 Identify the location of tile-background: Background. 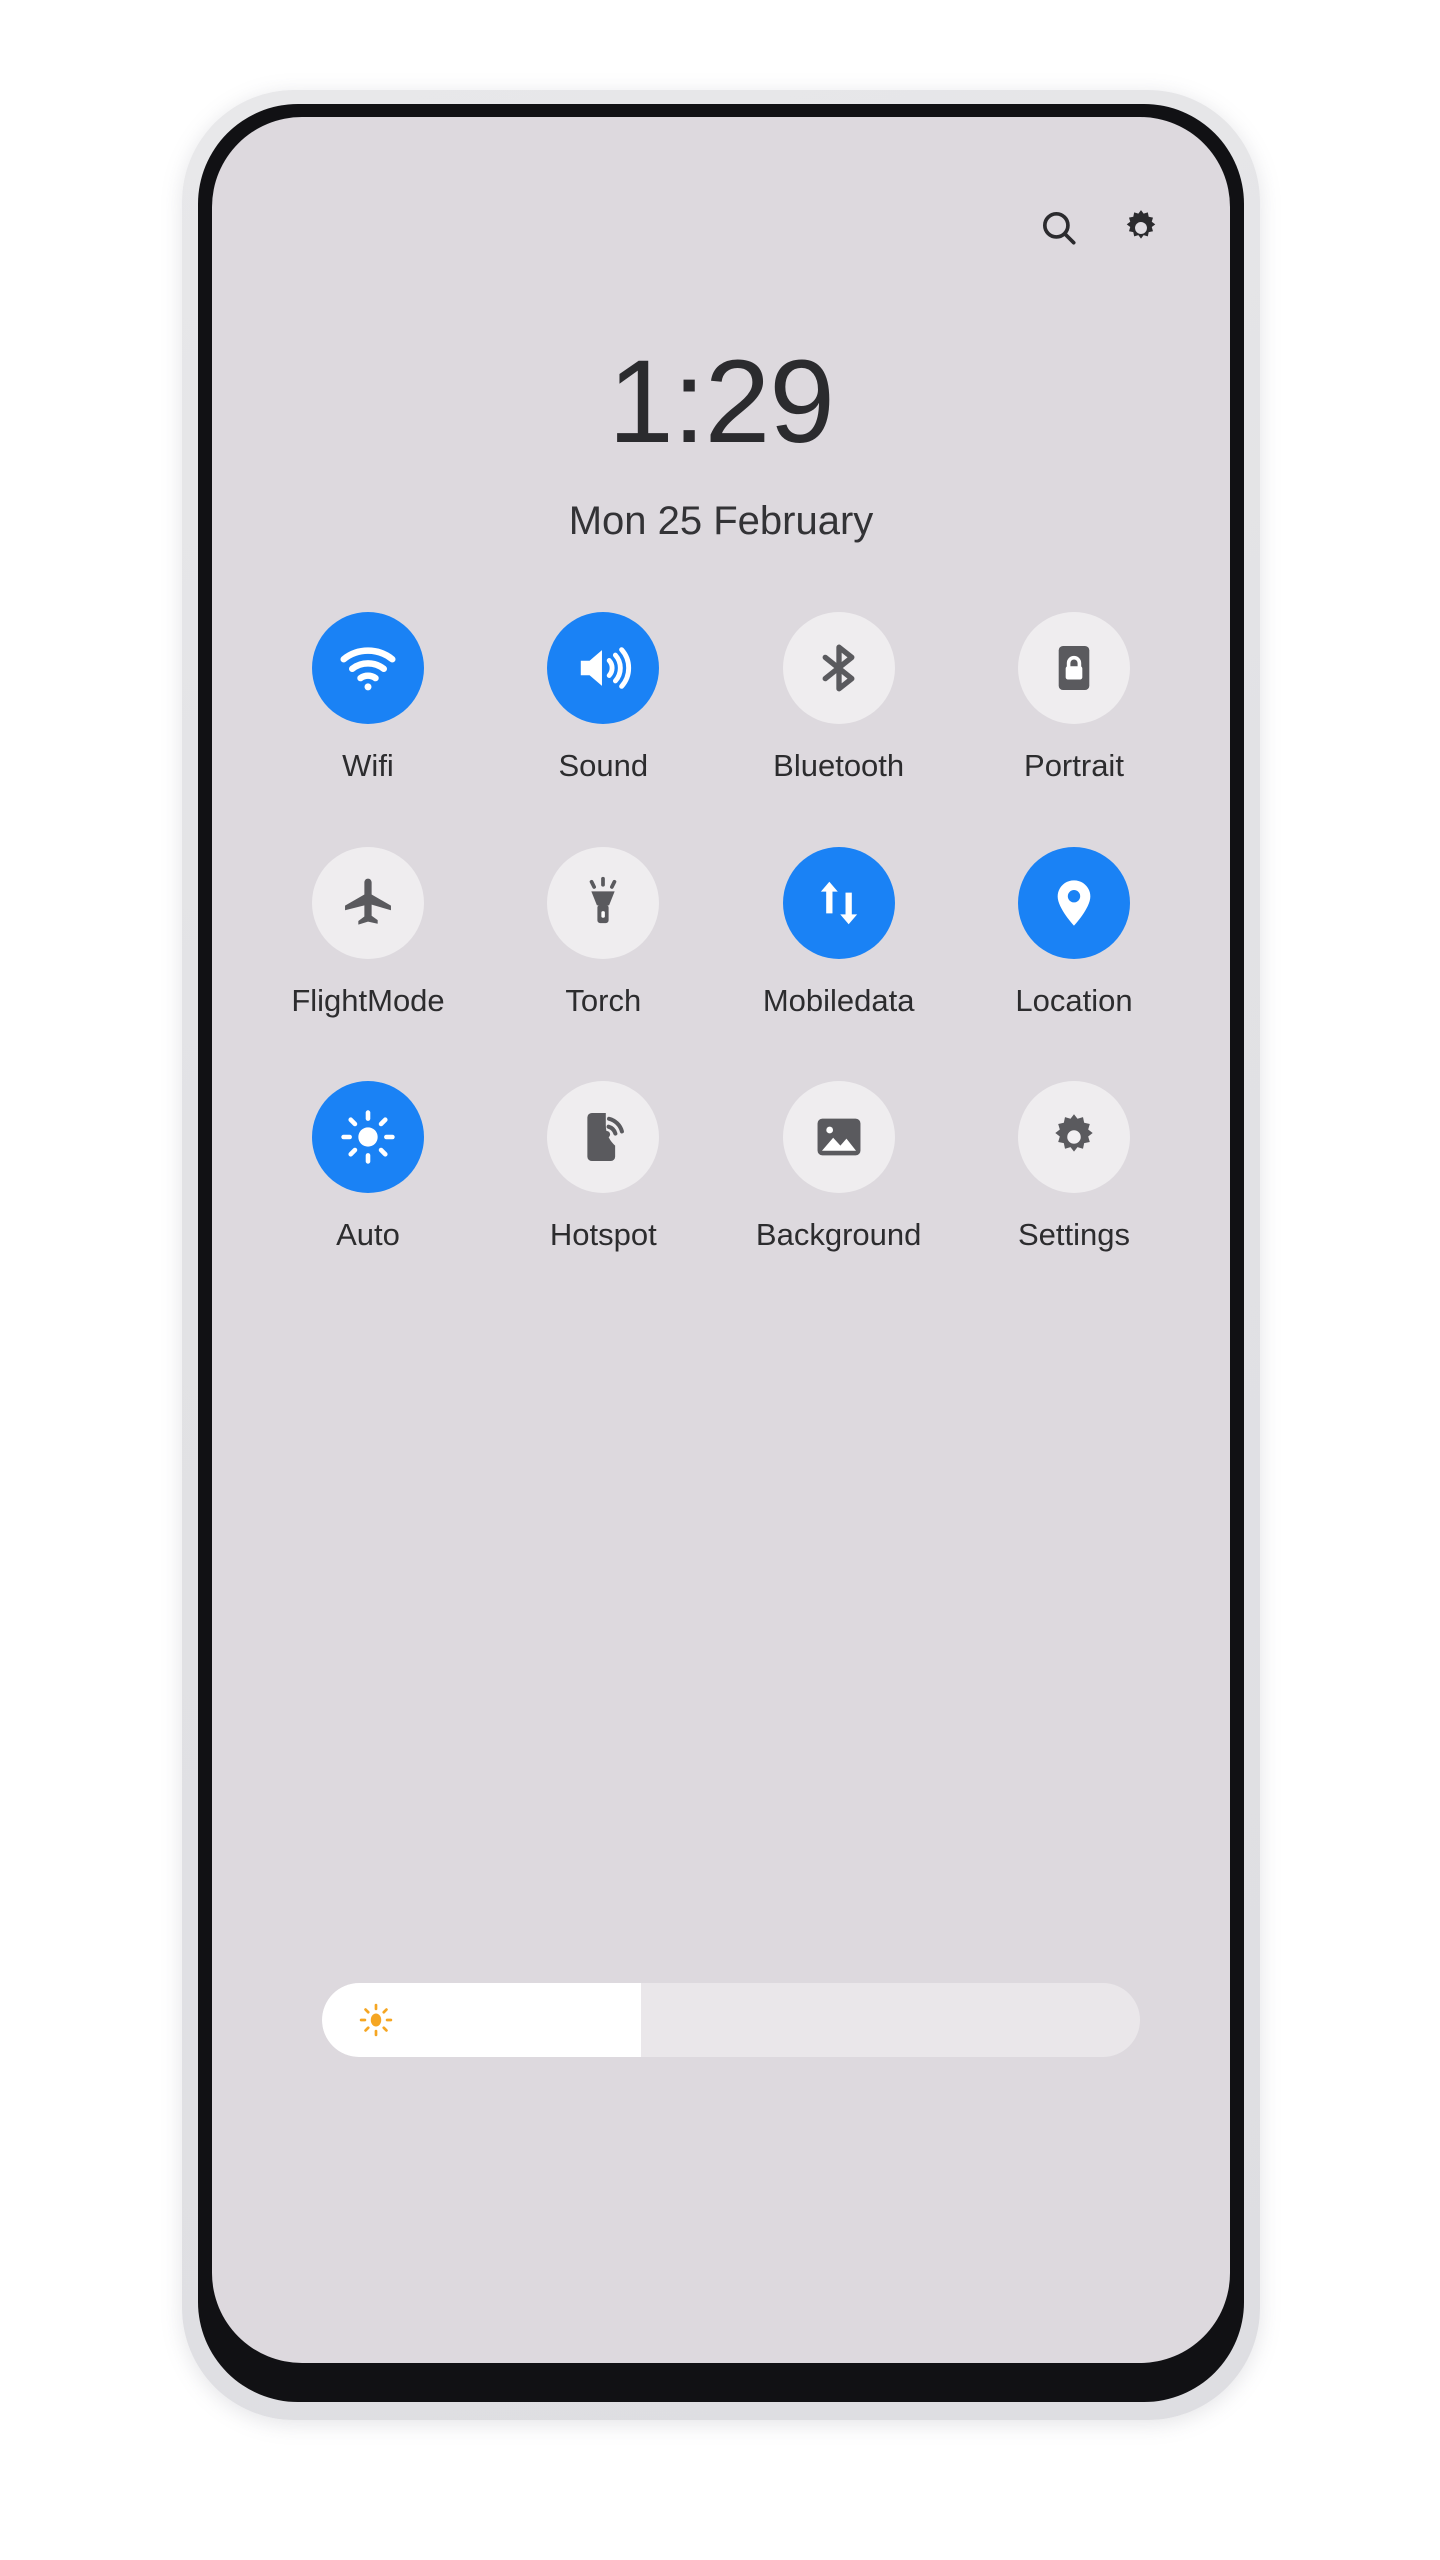
(839, 1166).